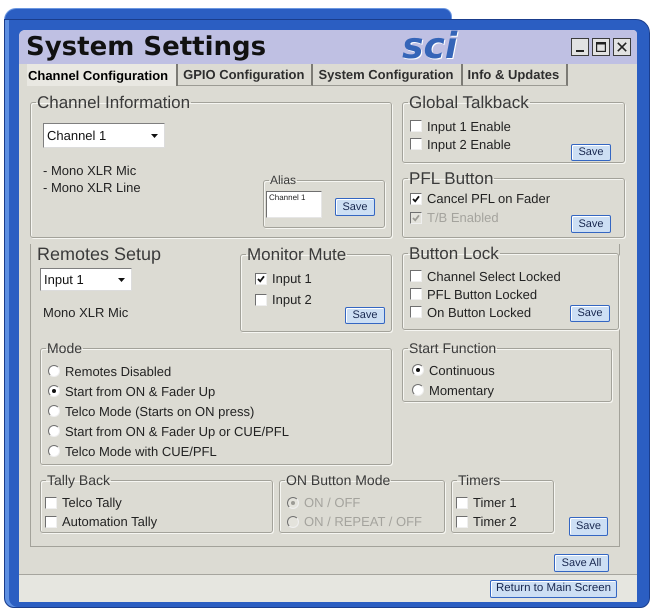 The width and height of the screenshot is (657, 615). Describe the element at coordinates (104, 135) in the screenshot. I see `channel-select: Channel 1` at that location.